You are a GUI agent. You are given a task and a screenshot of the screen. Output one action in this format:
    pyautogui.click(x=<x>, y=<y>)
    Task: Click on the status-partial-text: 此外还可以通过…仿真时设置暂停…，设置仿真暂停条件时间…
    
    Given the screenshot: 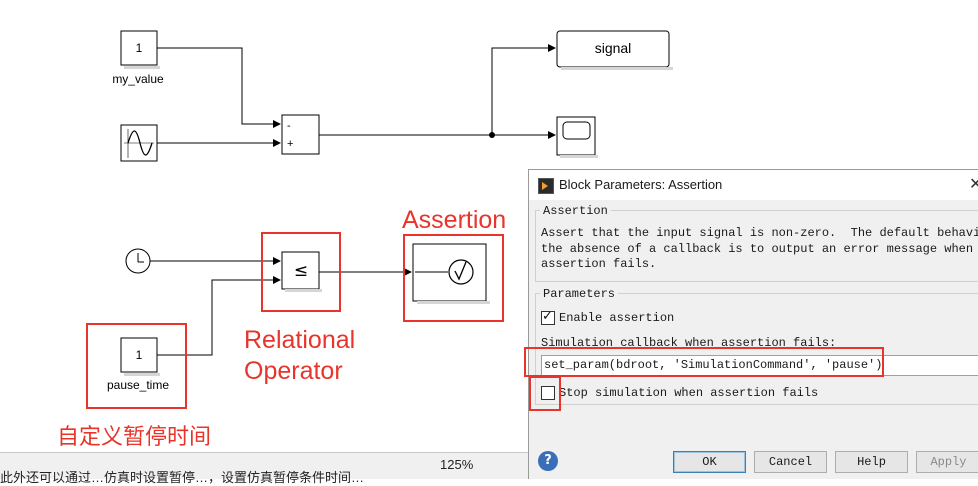 What is the action you would take?
    pyautogui.click(x=182, y=477)
    